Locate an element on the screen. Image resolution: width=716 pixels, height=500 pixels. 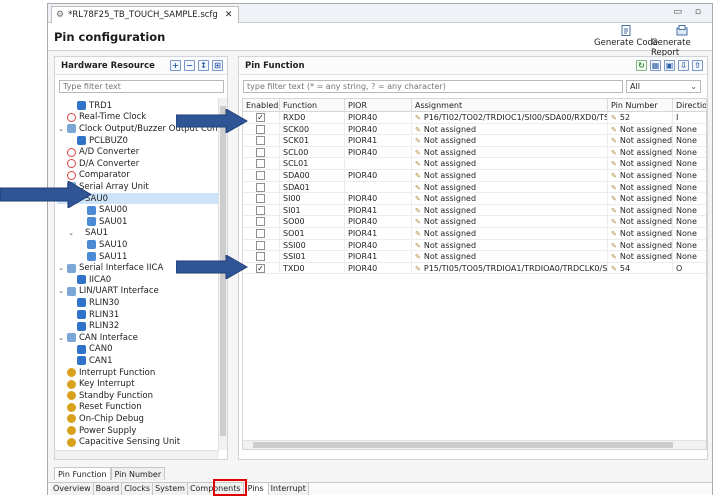
hierarchy-icon: ⊞ is located at coordinates (217, 65).